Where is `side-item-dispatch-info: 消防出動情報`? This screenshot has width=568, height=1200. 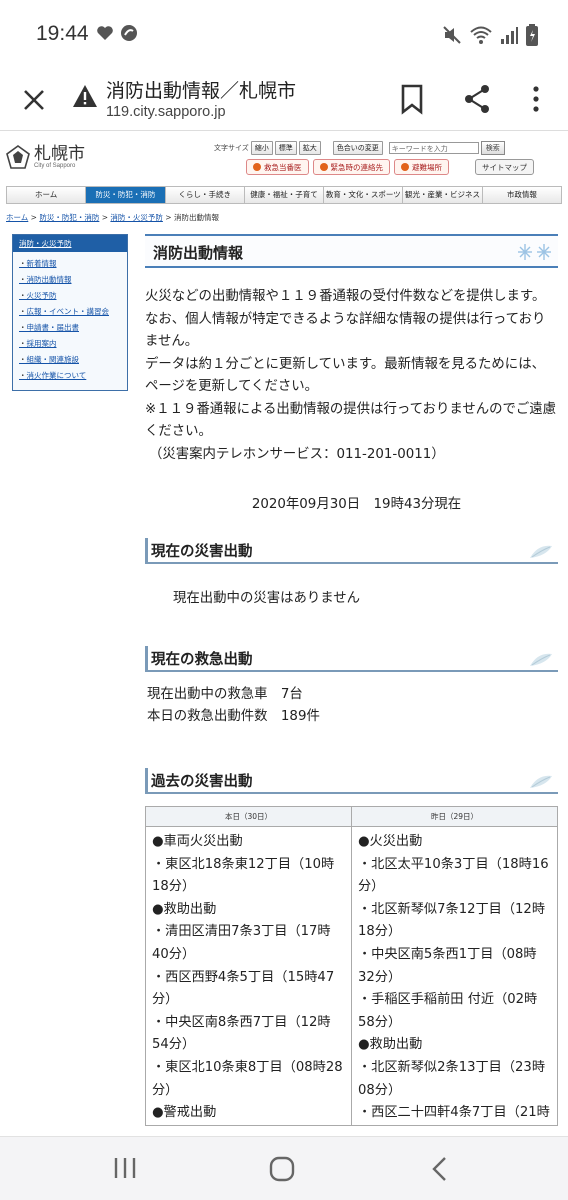
side-item-dispatch-info: 消防出動情報 is located at coordinates (71, 279).